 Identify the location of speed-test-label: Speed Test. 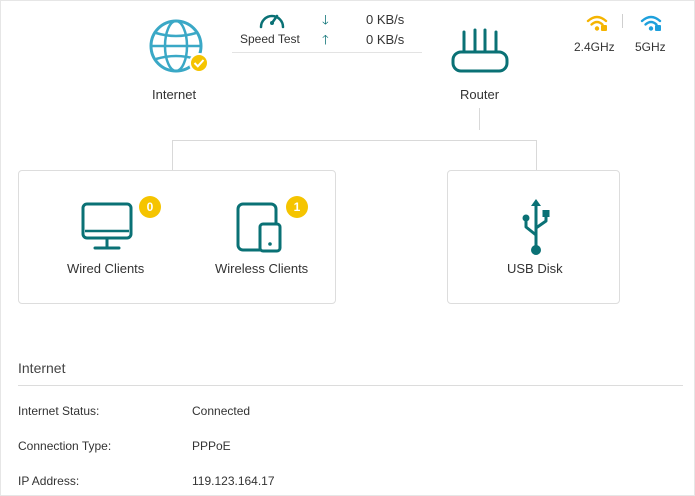
(270, 39).